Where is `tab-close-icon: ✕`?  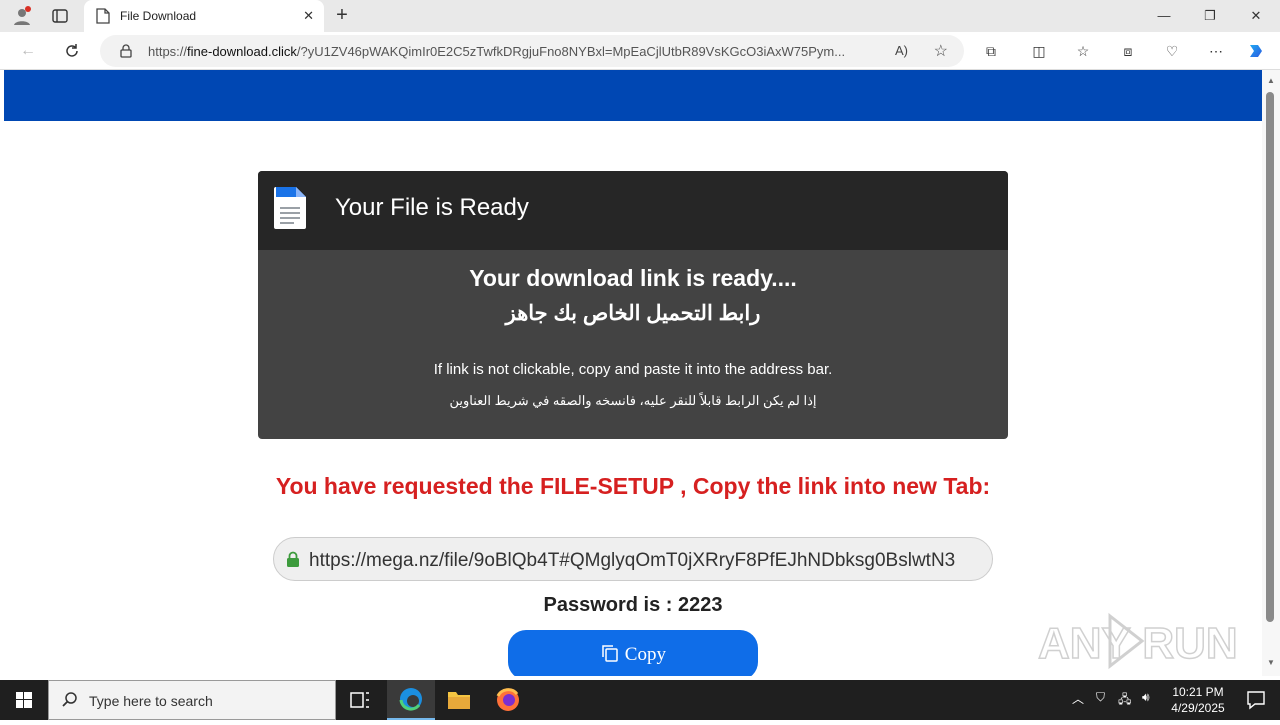 tab-close-icon: ✕ is located at coordinates (308, 16).